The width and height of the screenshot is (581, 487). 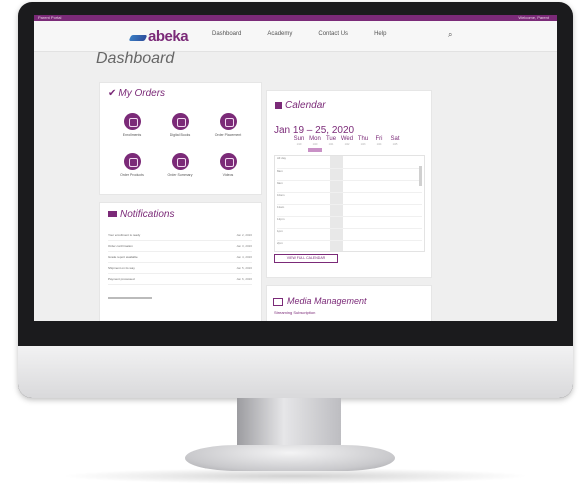 I want to click on calendar-day: Sun, so click(x=299, y=139).